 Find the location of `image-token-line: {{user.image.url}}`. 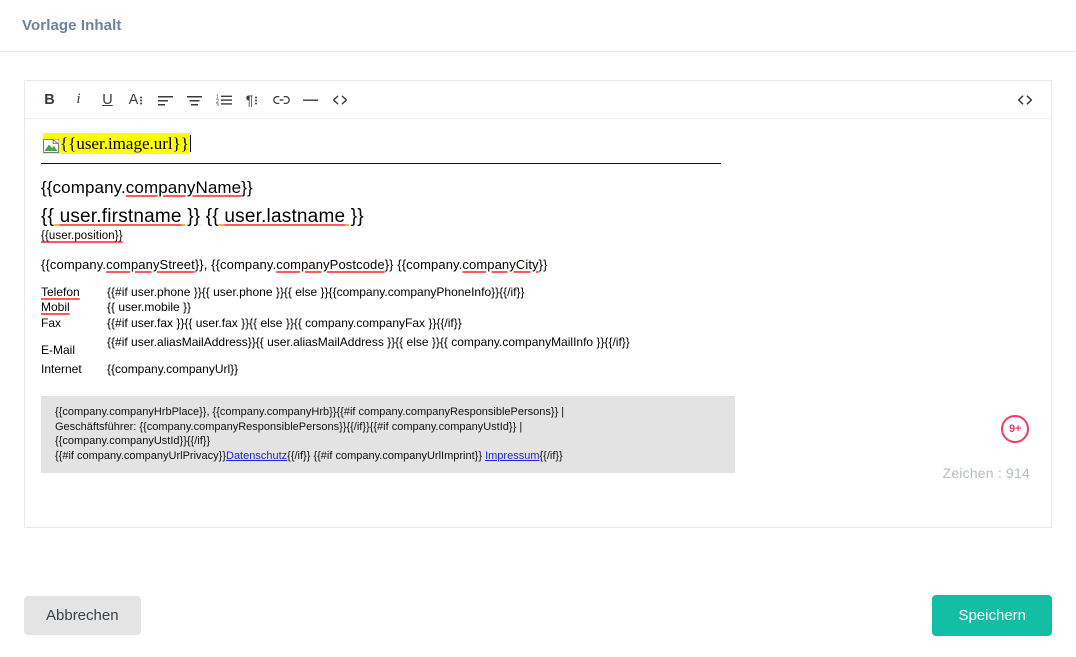

image-token-line: {{user.image.url}} is located at coordinates (537, 144).